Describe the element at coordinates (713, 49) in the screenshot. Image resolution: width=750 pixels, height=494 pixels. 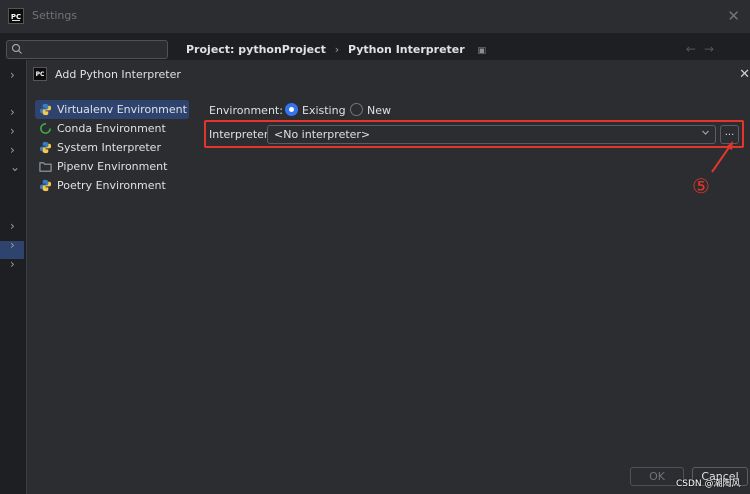
I see `forward-arrow-icon: →` at that location.